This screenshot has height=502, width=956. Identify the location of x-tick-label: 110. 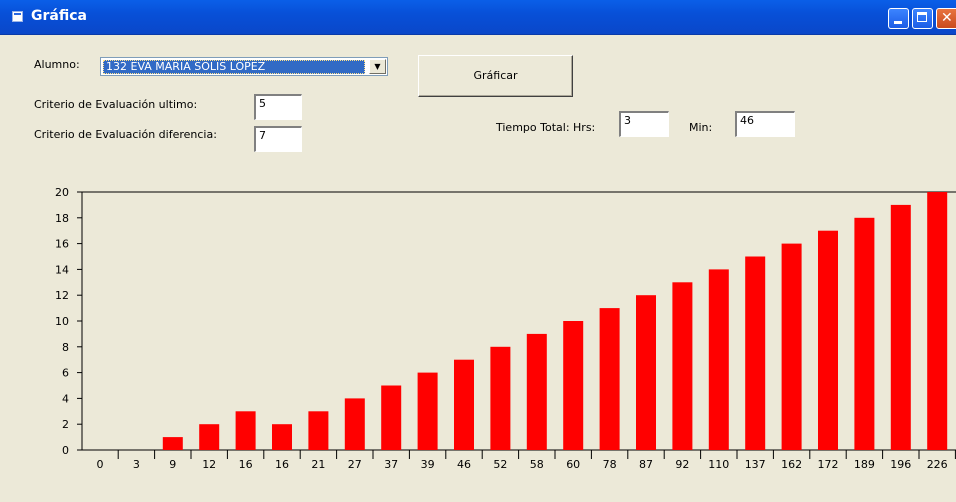
(718, 464).